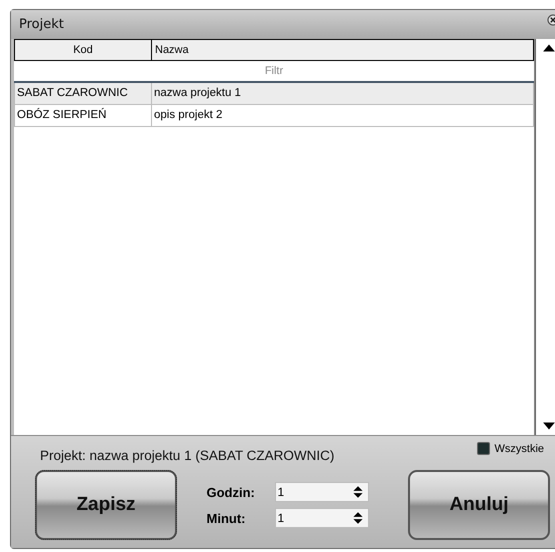  I want to click on table-row: OBÓZ SIERPIEŃ opis projekt 2, so click(274, 116).